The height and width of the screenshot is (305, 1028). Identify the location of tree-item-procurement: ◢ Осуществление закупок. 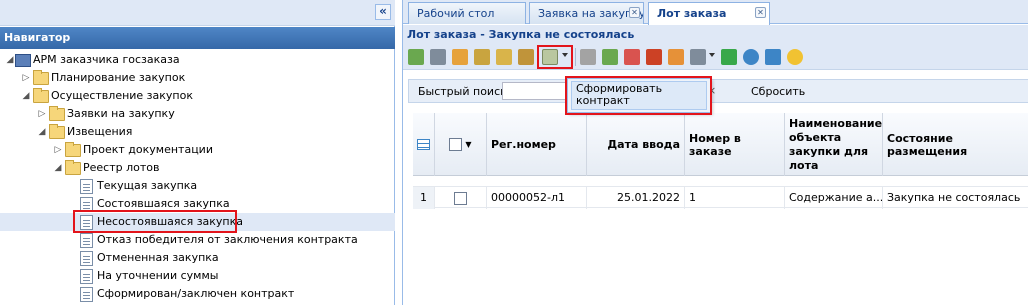
(197, 96).